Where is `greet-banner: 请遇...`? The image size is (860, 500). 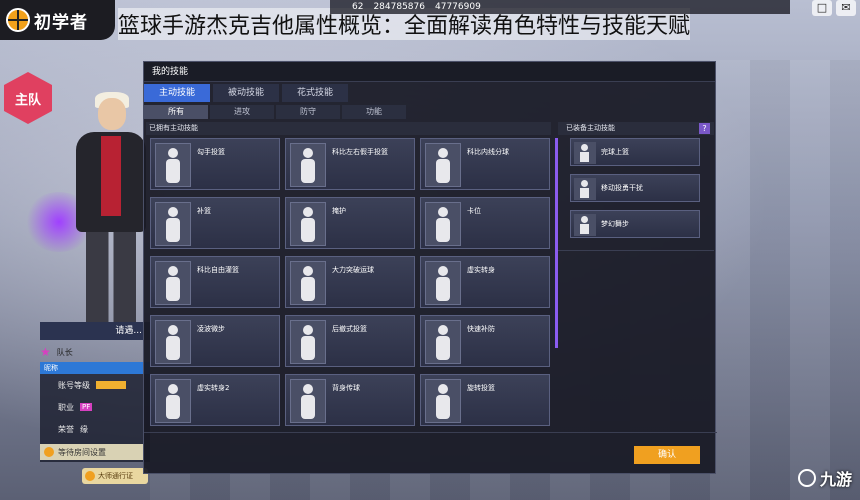
greet-banner: 请遇... is located at coordinates (95, 331).